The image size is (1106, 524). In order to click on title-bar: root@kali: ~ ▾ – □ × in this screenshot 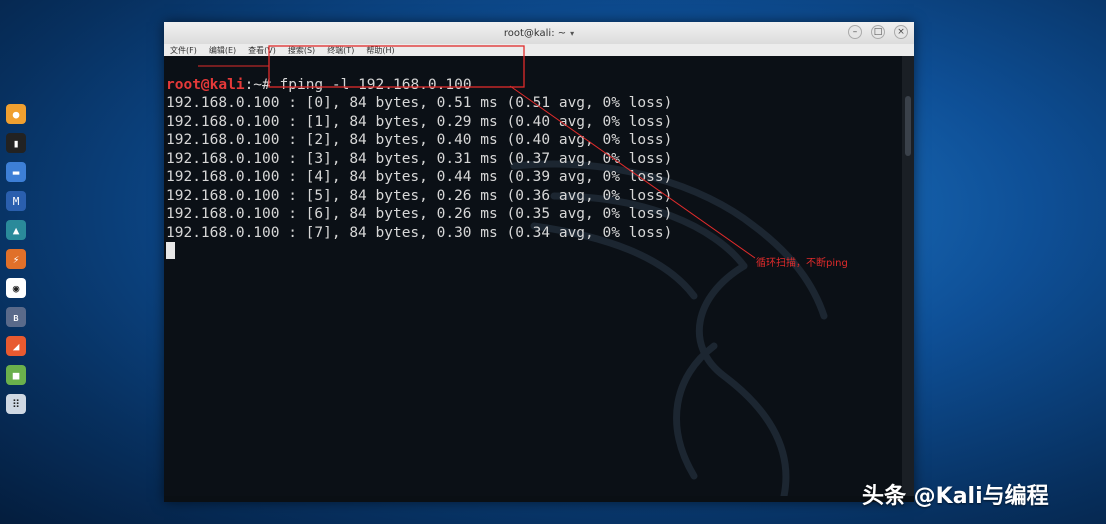, I will do `click(539, 33)`.